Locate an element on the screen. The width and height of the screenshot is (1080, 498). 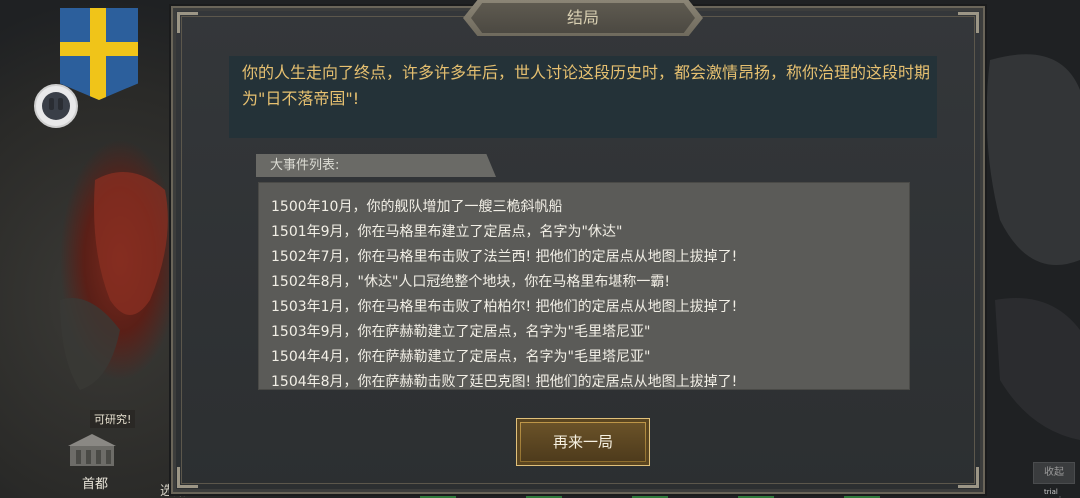
dialog-title-plate: 结局 is located at coordinates (583, 18).